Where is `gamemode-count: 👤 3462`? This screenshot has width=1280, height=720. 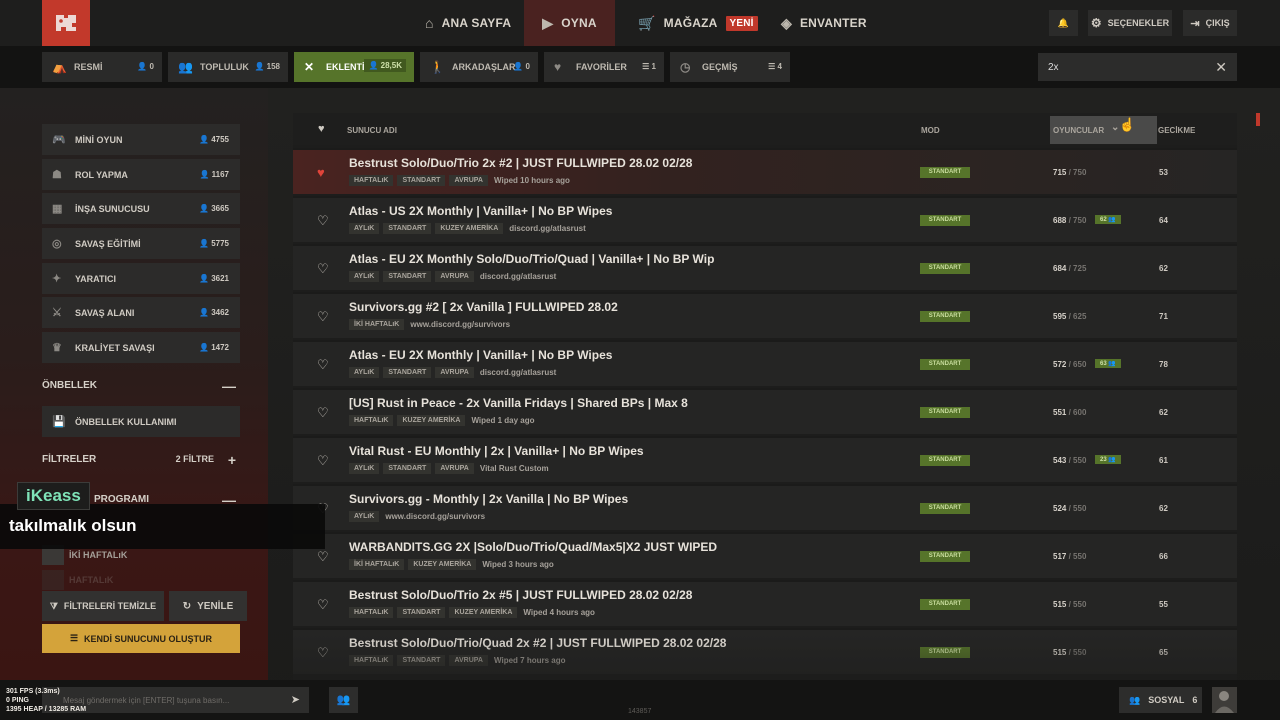
gamemode-count: 👤 3462 is located at coordinates (214, 312).